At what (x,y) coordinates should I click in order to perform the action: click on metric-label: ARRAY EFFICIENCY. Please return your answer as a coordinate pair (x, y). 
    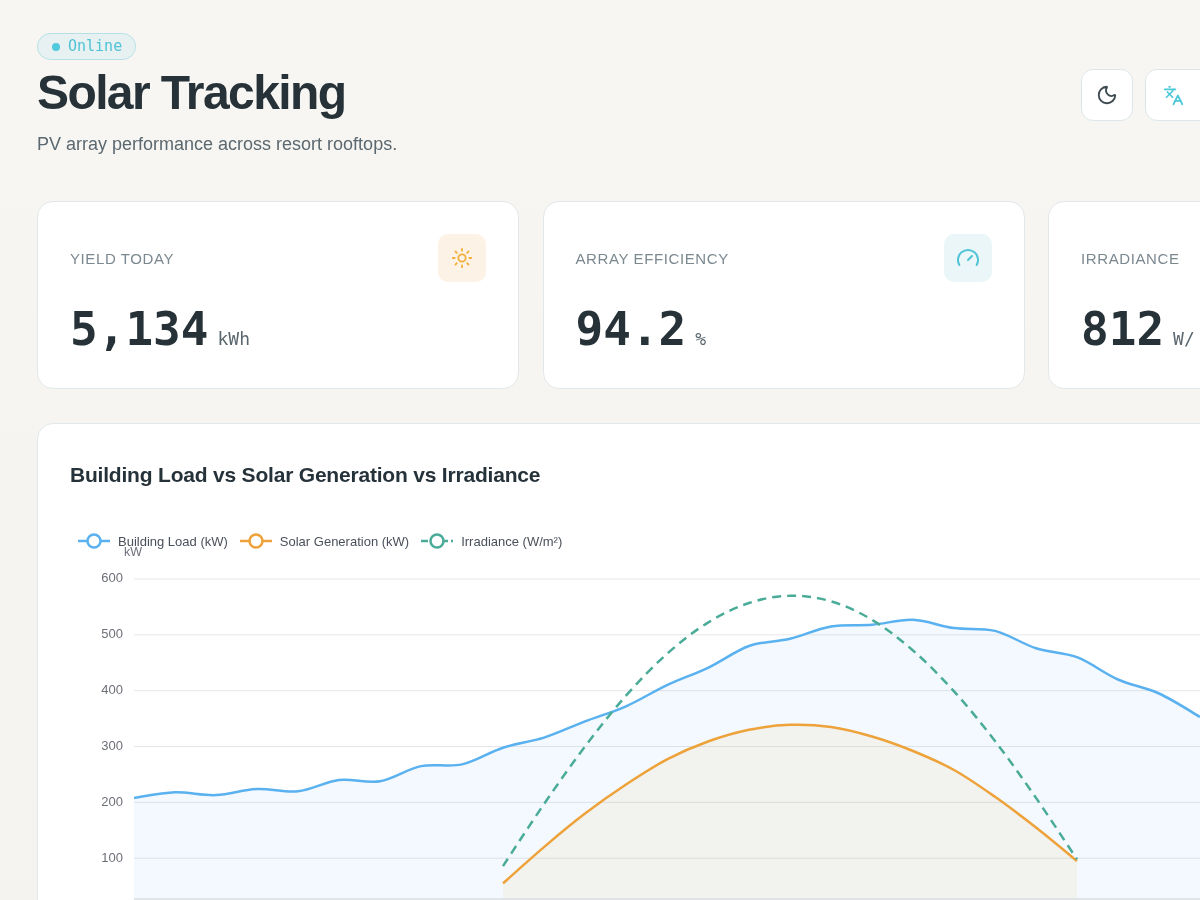
    Looking at the image, I should click on (652, 258).